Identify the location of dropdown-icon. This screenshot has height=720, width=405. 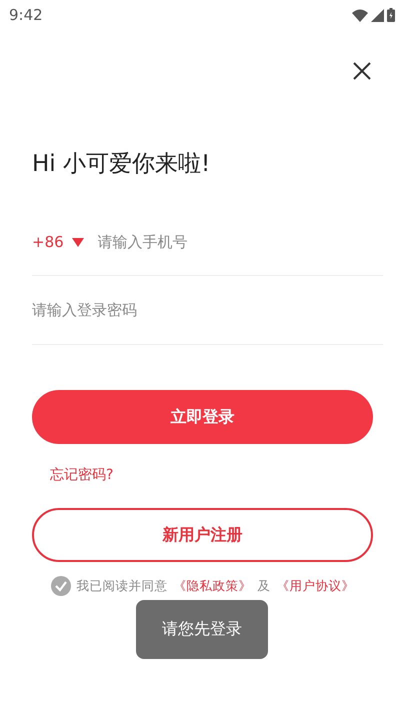
(78, 242).